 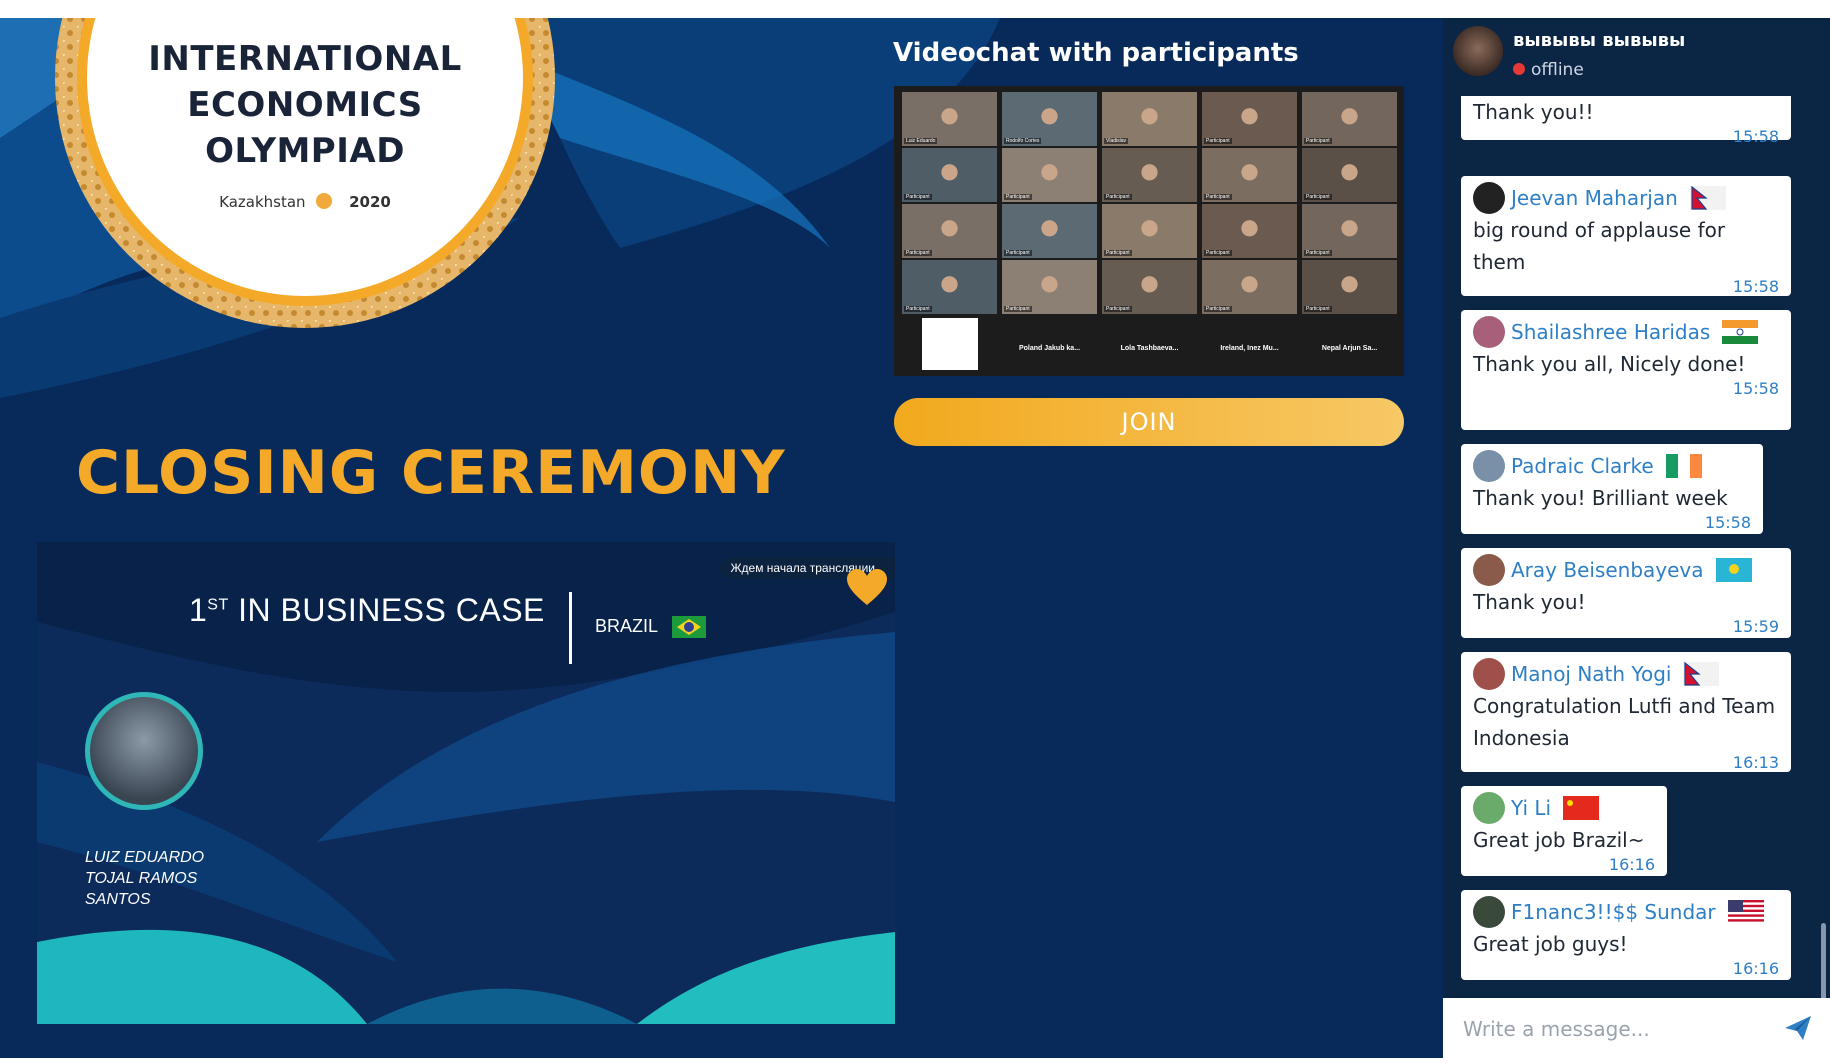 What do you see at coordinates (949, 119) in the screenshot?
I see `participant-video-tile: Luiz Eduardo` at bounding box center [949, 119].